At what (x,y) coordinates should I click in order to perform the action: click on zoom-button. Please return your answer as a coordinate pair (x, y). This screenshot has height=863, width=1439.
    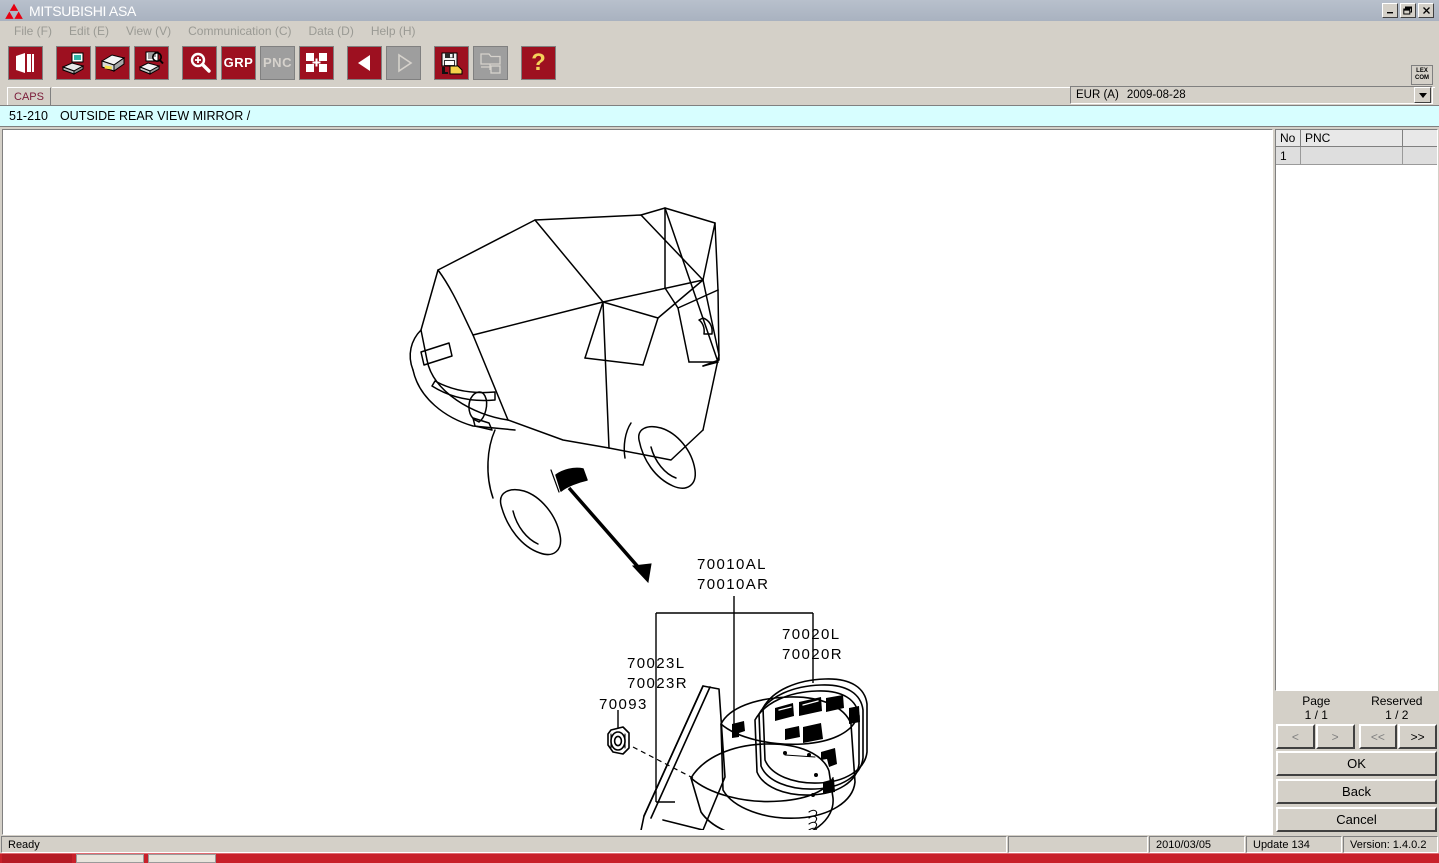
    Looking at the image, I should click on (199, 62).